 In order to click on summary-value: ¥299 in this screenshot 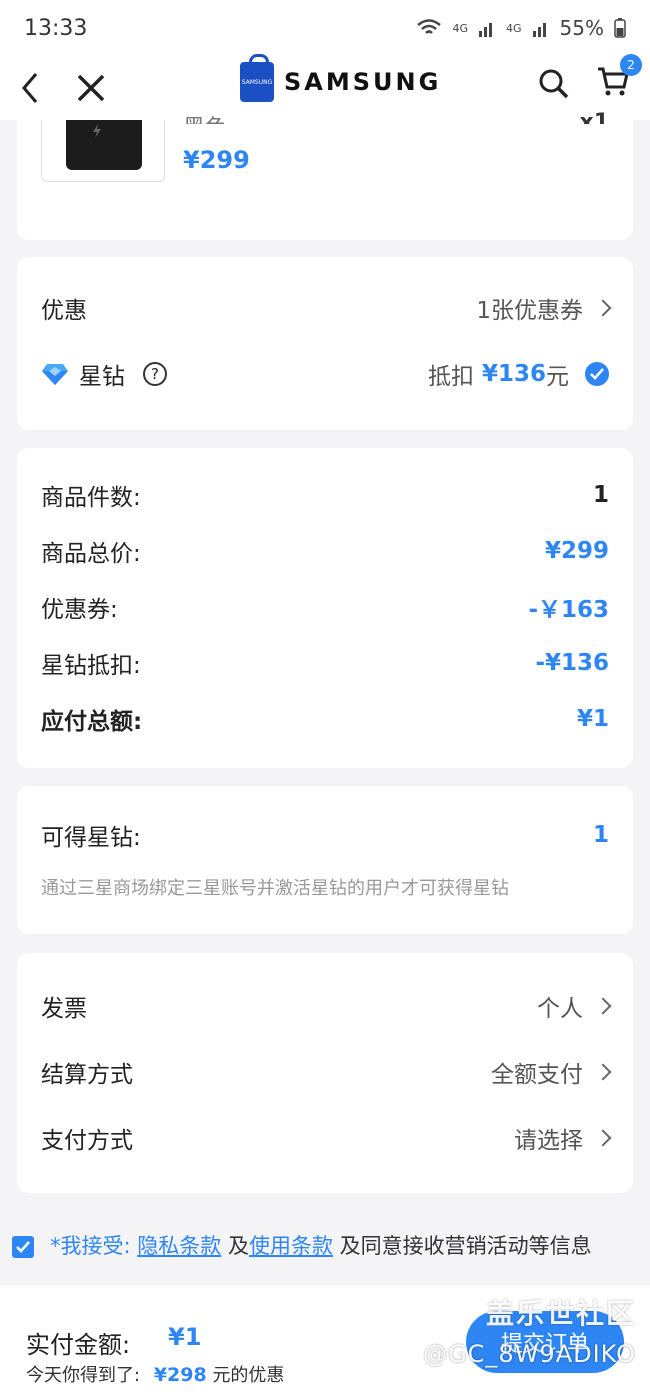, I will do `click(576, 551)`.